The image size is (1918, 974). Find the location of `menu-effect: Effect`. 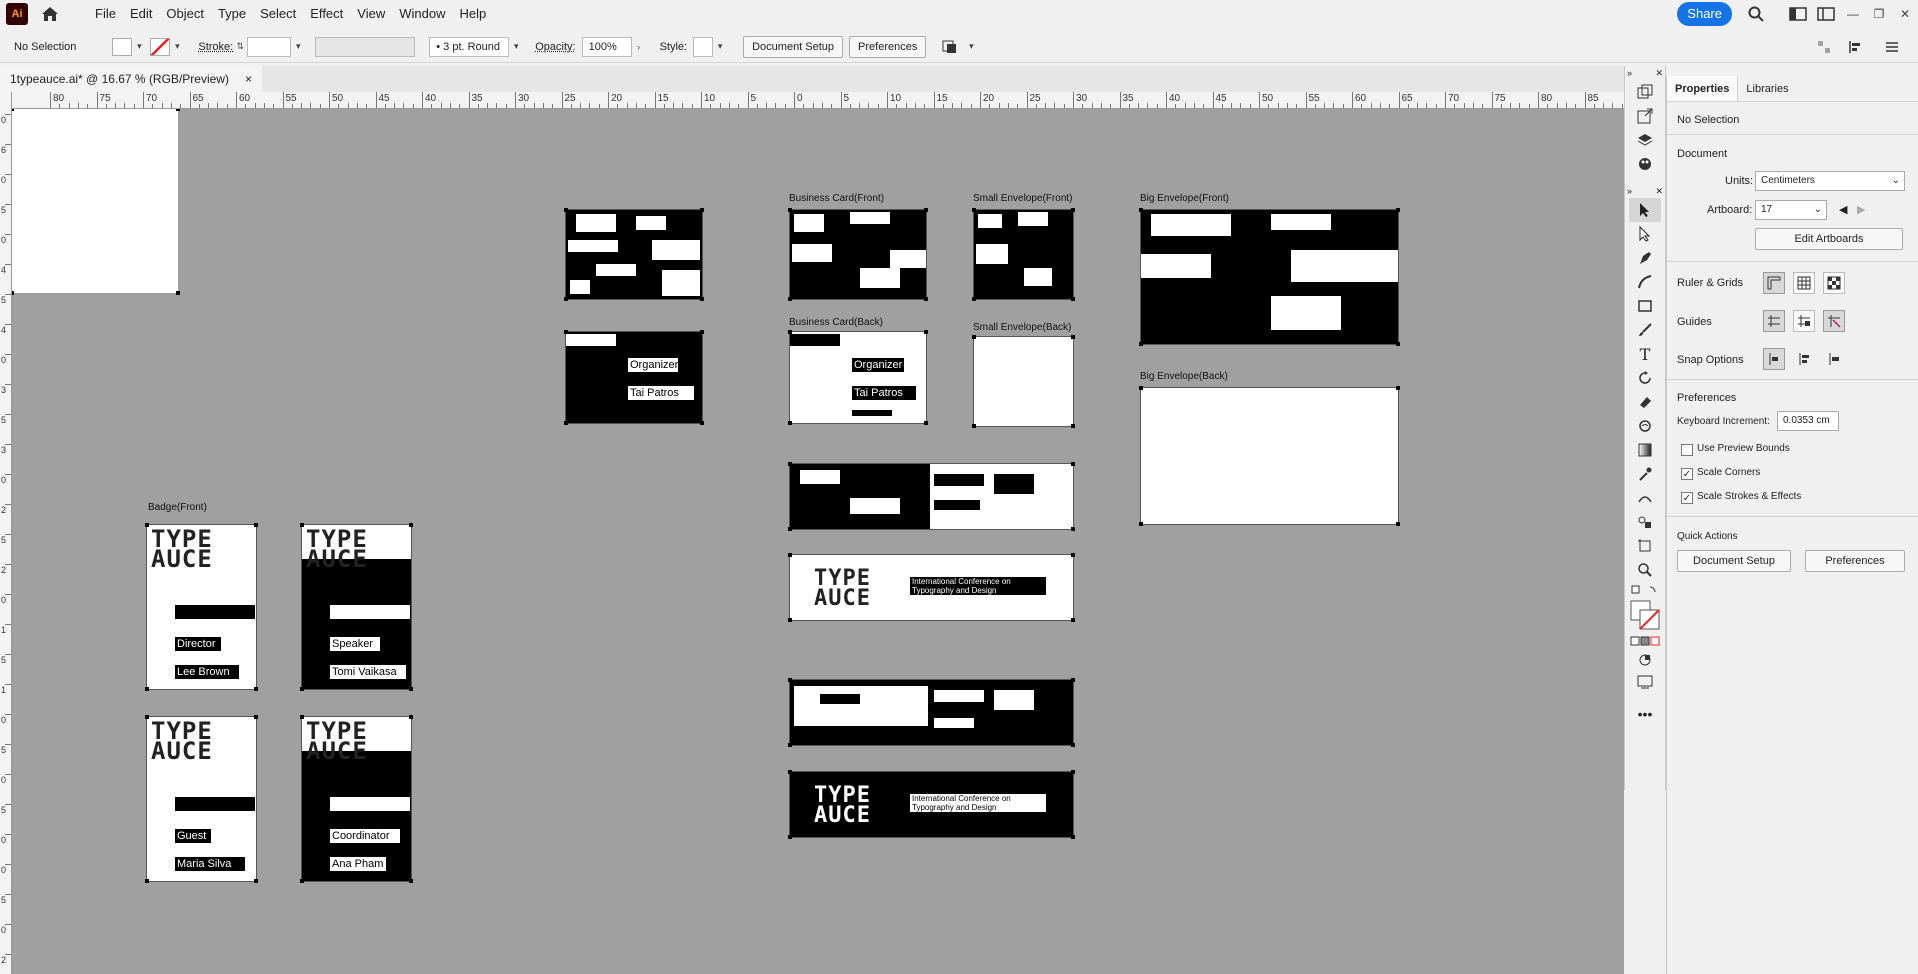

menu-effect: Effect is located at coordinates (326, 14).